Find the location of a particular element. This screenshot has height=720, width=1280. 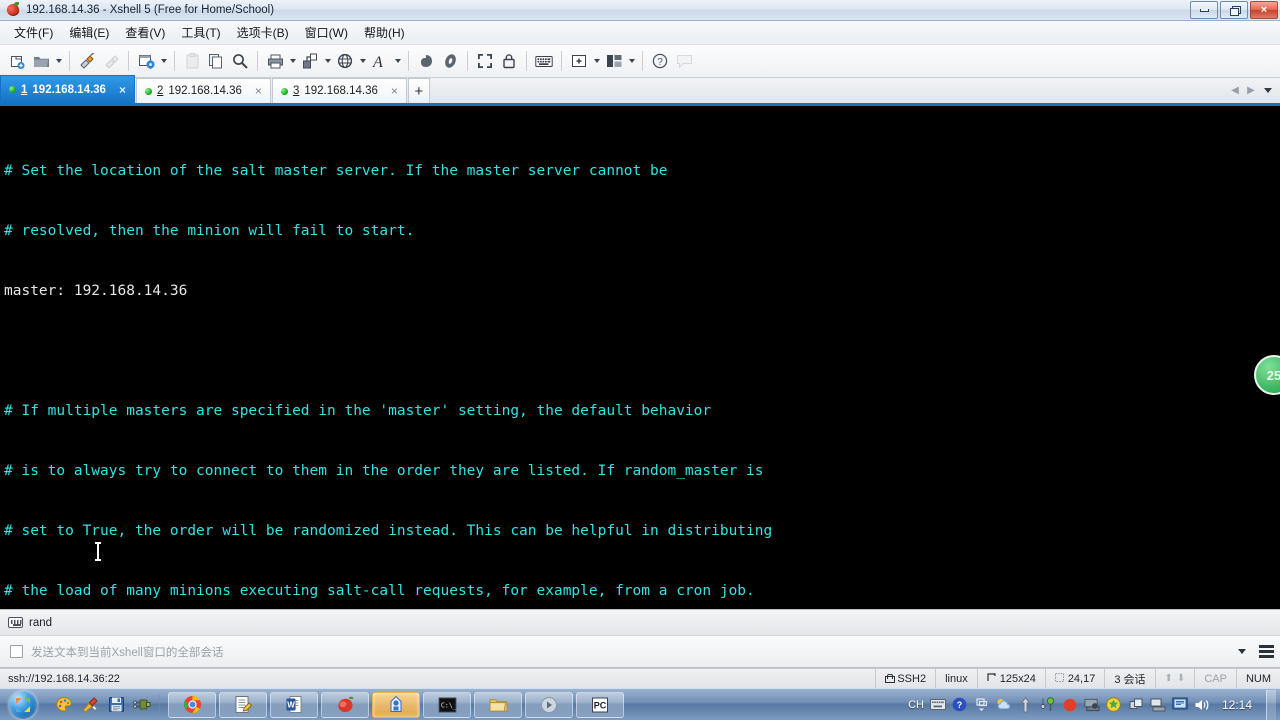

minimize-button is located at coordinates (1204, 10).